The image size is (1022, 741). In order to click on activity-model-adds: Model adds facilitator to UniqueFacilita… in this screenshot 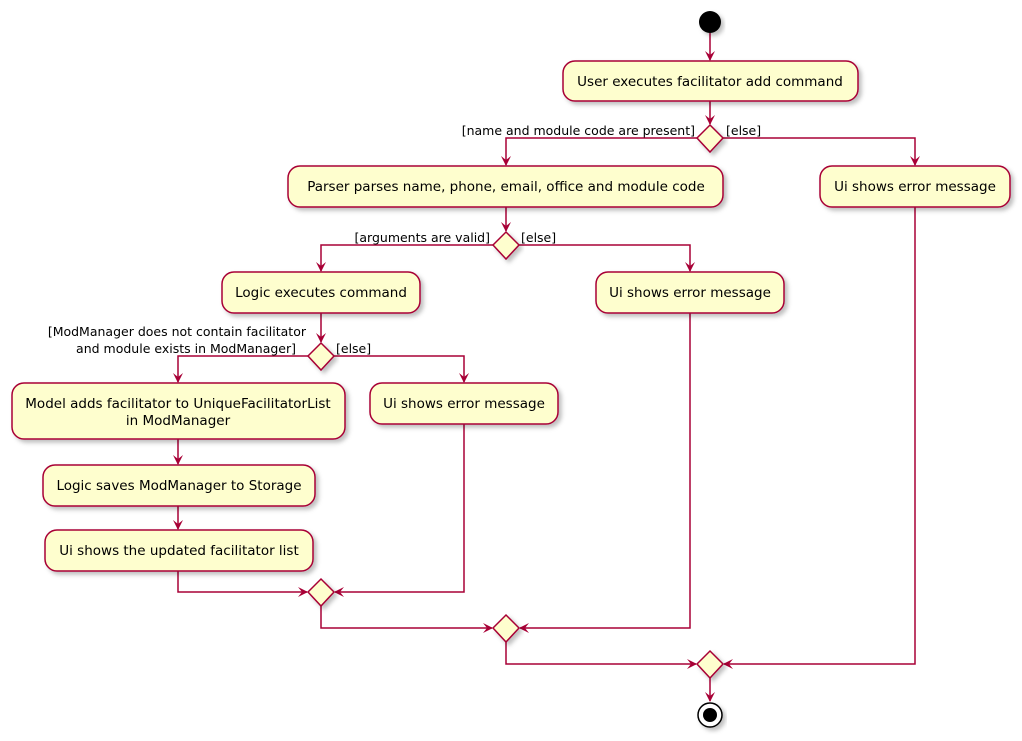, I will do `click(178, 411)`.